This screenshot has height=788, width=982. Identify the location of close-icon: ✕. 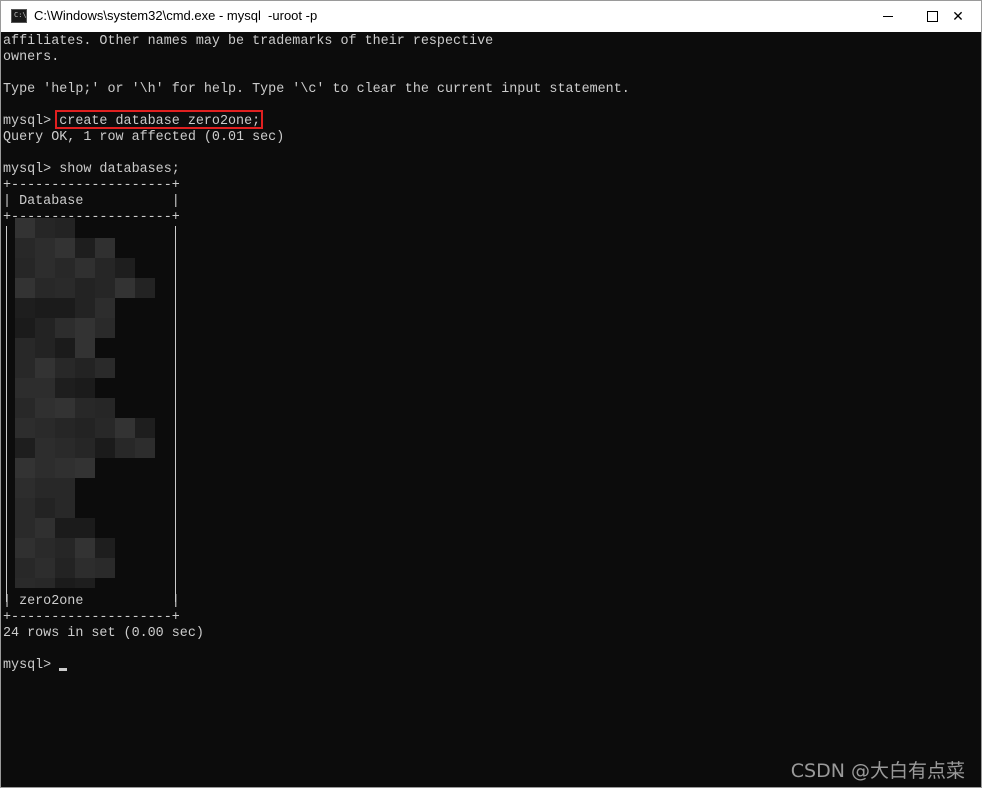
(958, 16).